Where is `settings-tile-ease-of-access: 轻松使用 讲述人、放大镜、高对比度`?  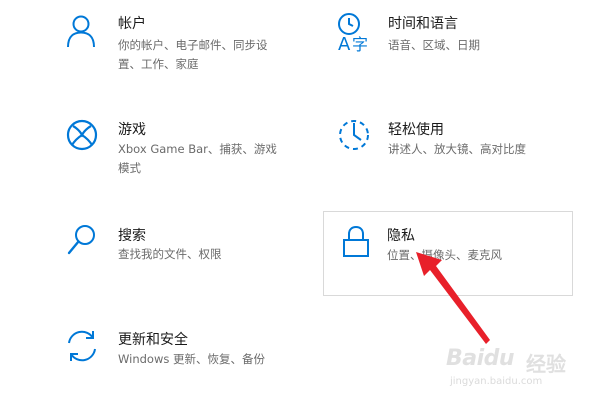
settings-tile-ease-of-access: 轻松使用 讲述人、放大镜、高对比度 is located at coordinates (450, 147).